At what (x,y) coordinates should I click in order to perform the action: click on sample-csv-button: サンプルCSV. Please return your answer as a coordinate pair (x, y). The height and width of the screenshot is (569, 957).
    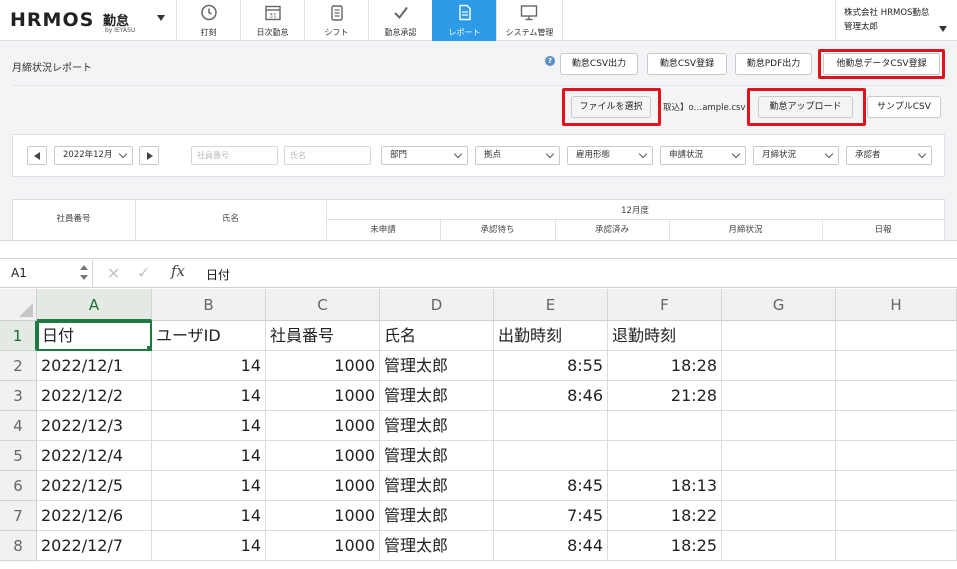
    Looking at the image, I should click on (904, 107).